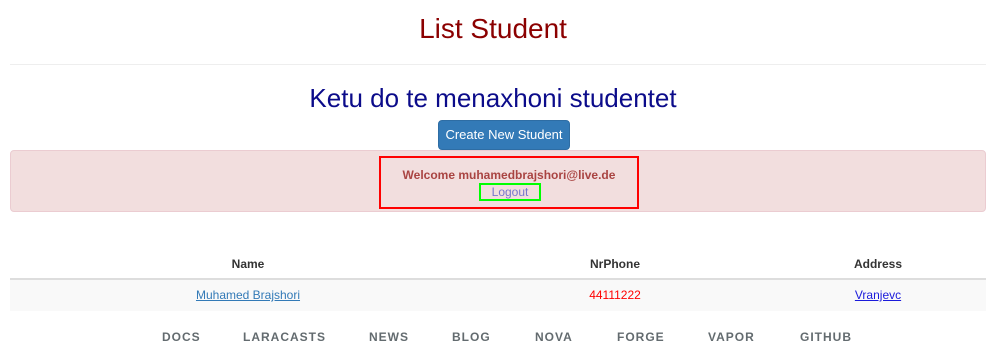 This screenshot has width=986, height=341. I want to click on footer-link-vapor: VAPOR, so click(731, 335).